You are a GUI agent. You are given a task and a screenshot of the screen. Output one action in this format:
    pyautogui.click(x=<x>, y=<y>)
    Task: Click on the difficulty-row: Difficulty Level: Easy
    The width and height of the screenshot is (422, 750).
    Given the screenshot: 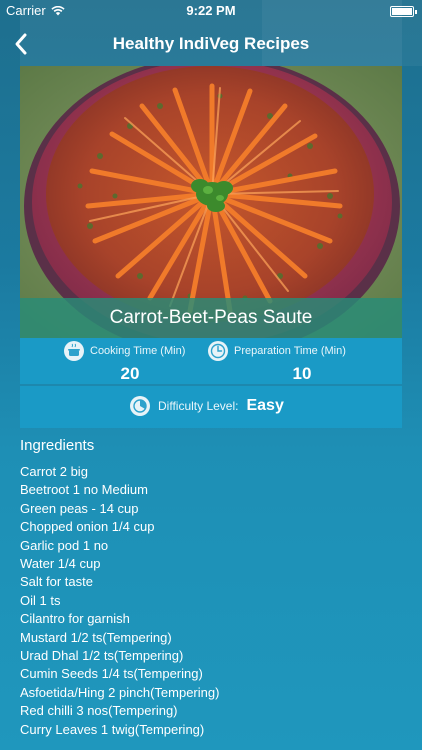 What is the action you would take?
    pyautogui.click(x=207, y=406)
    